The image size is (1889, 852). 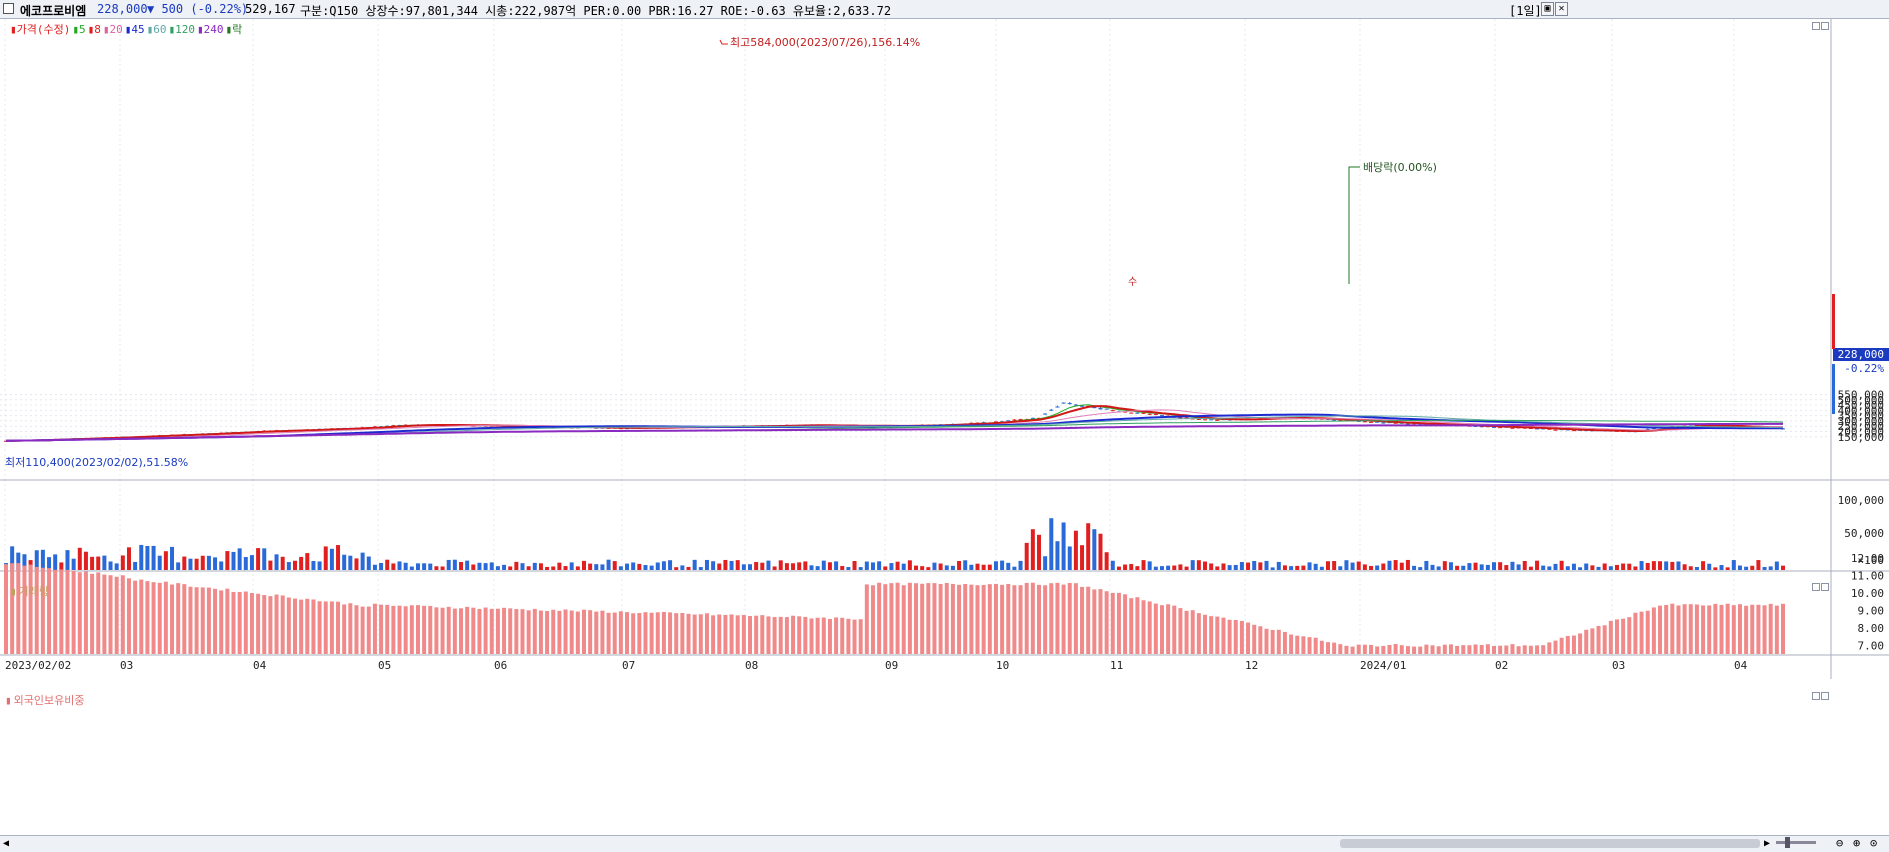 What do you see at coordinates (1825, 696) in the screenshot?
I see `foreign-panel-close-icon` at bounding box center [1825, 696].